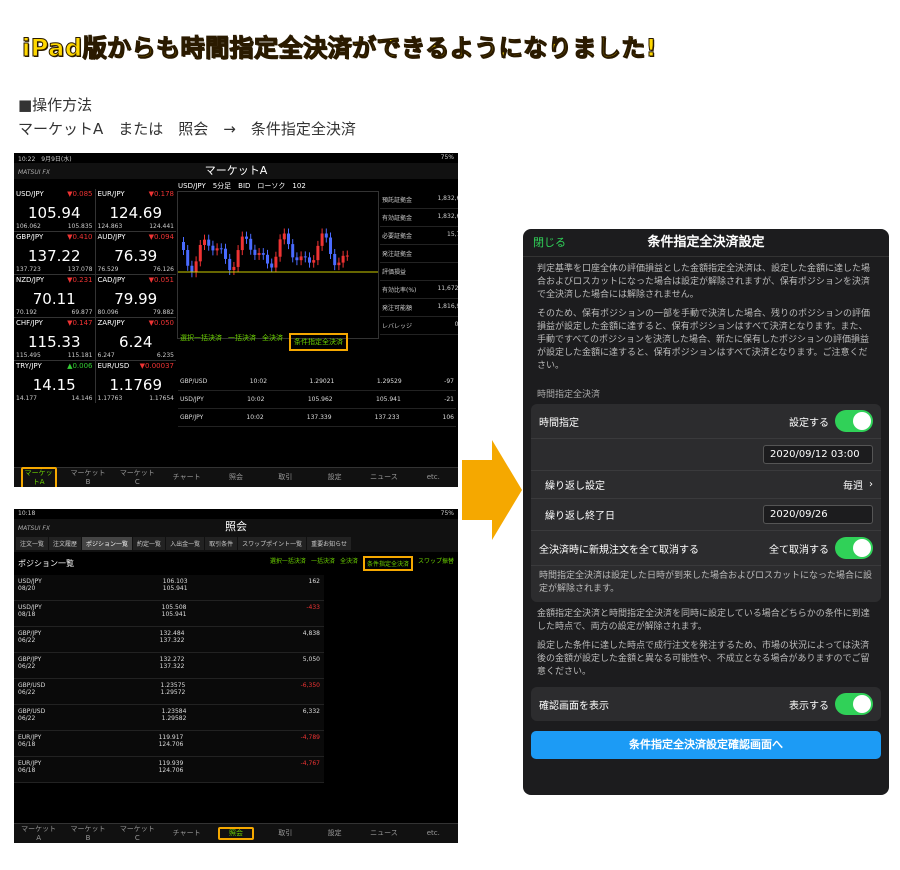 The height and width of the screenshot is (870, 900). Describe the element at coordinates (452, 234) in the screenshot. I see `info-value: 15,700` at that location.